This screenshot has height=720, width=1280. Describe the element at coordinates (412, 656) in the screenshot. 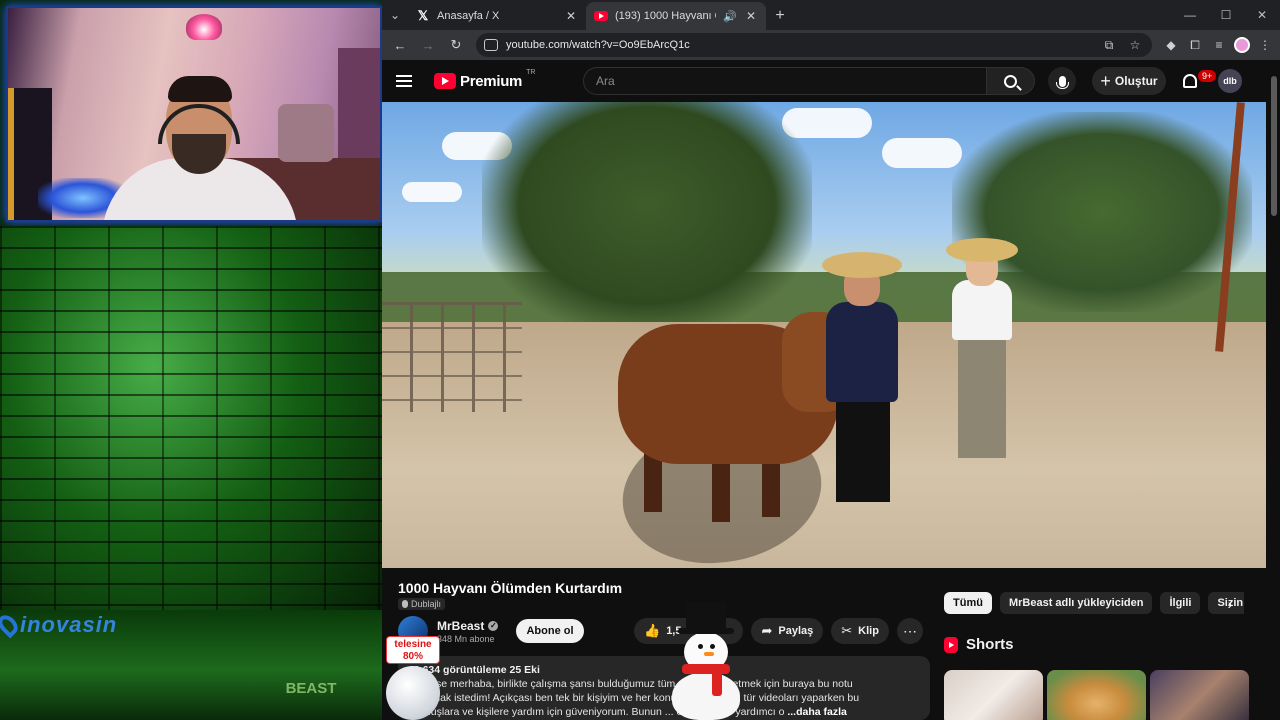

I see `telesine-percent: 80%` at that location.